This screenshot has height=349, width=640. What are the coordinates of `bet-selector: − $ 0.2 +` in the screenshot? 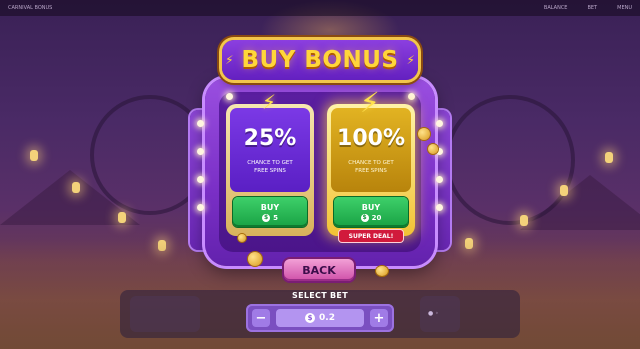 It's located at (320, 318).